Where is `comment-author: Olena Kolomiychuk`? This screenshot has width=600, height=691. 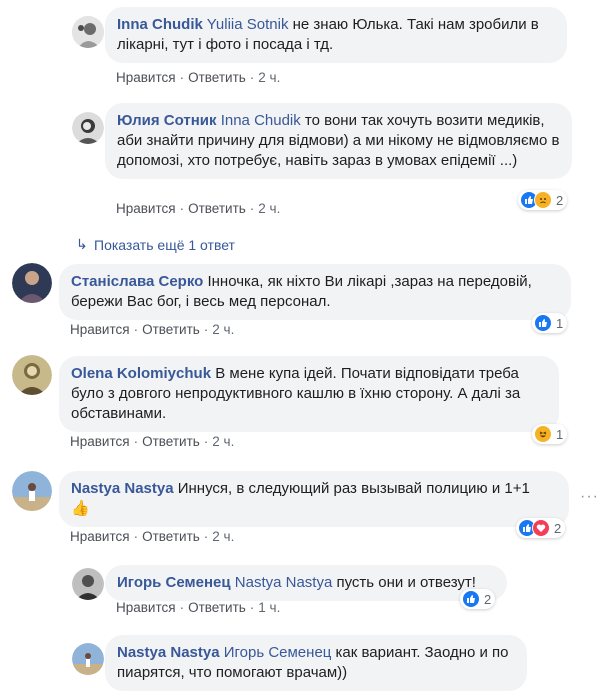 comment-author: Olena Kolomiychuk is located at coordinates (141, 373).